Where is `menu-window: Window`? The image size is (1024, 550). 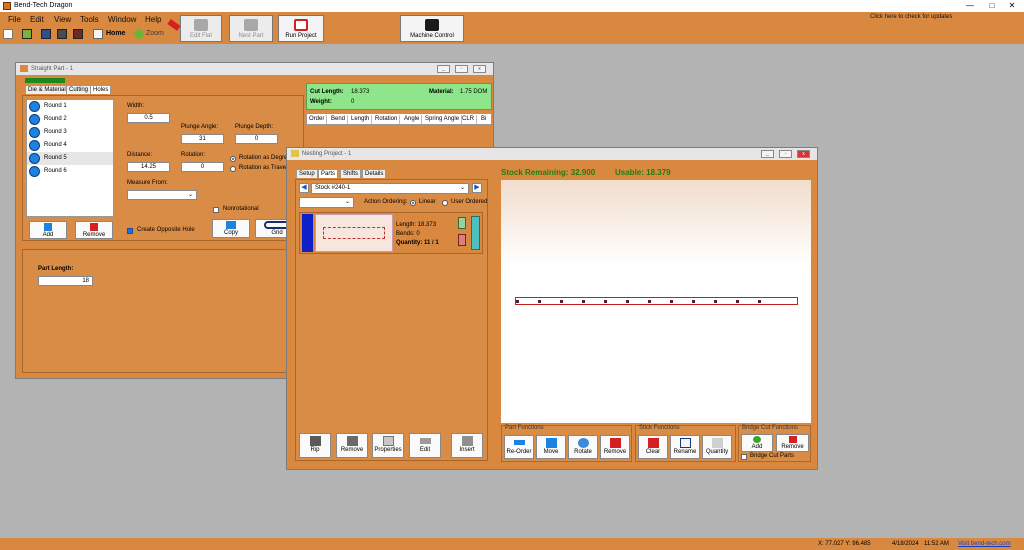
menu-window: Window is located at coordinates (122, 19).